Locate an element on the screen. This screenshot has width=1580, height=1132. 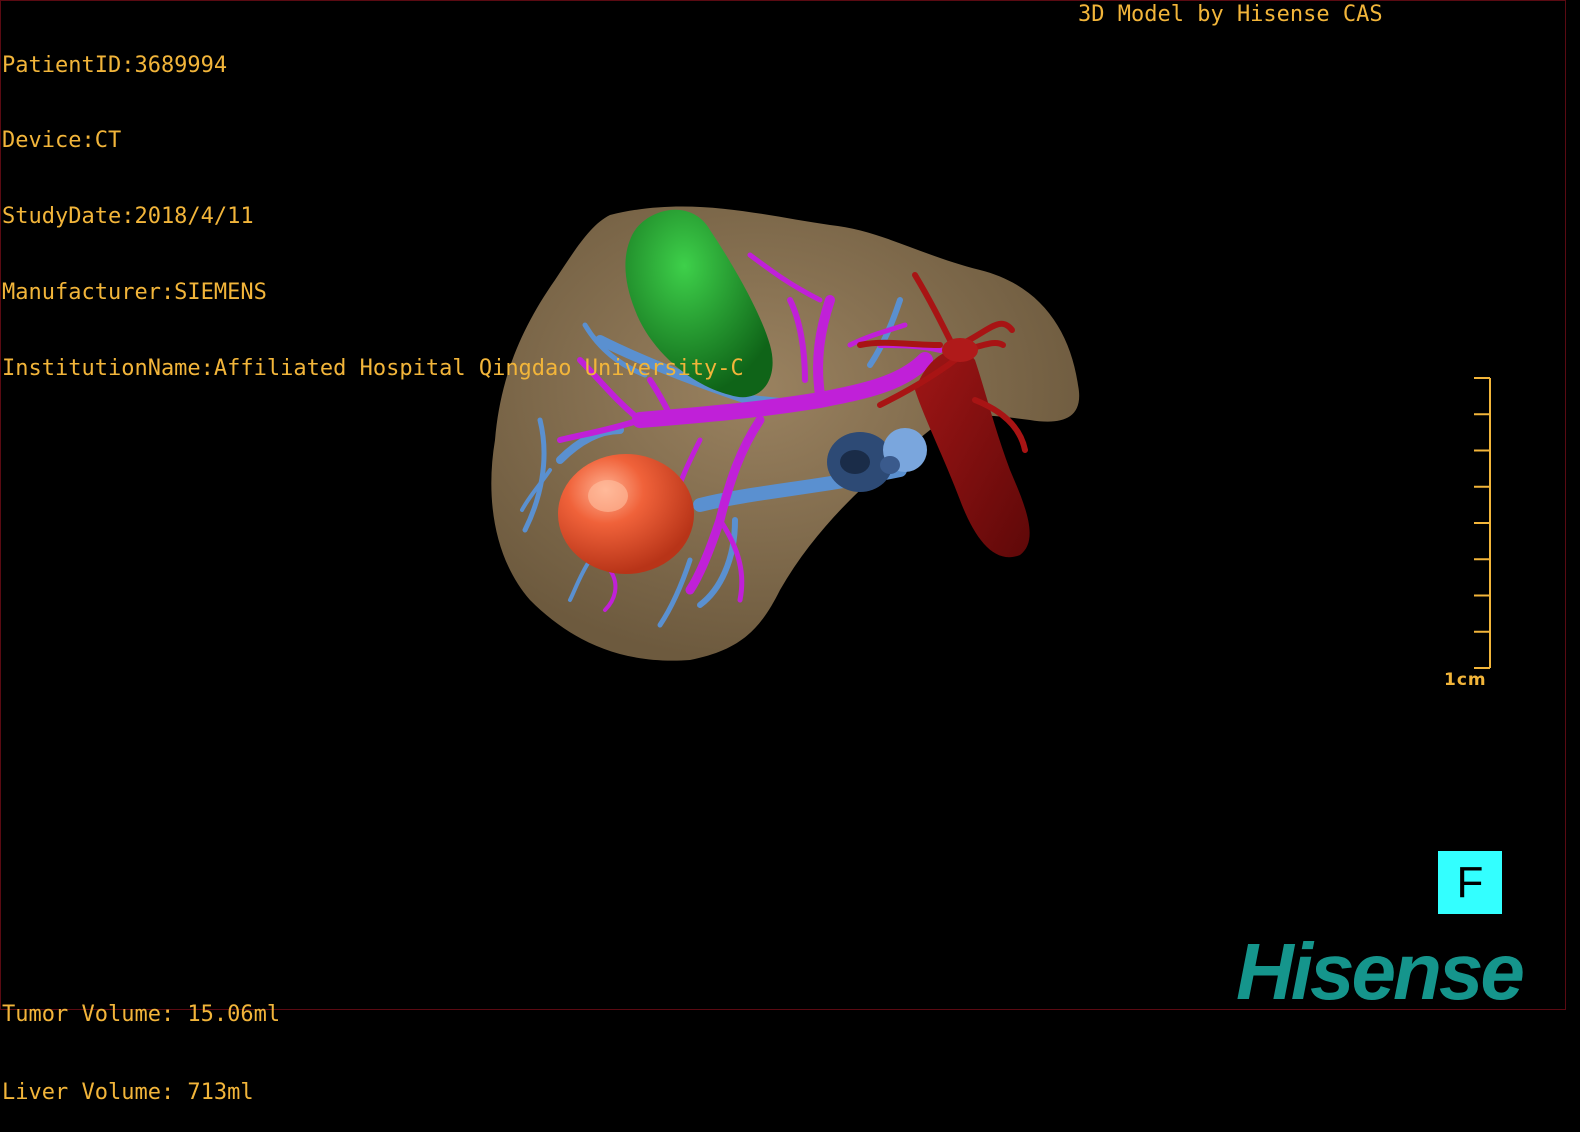
study-date-text: StudyDate:2018/4/11 is located at coordinates (128, 217).